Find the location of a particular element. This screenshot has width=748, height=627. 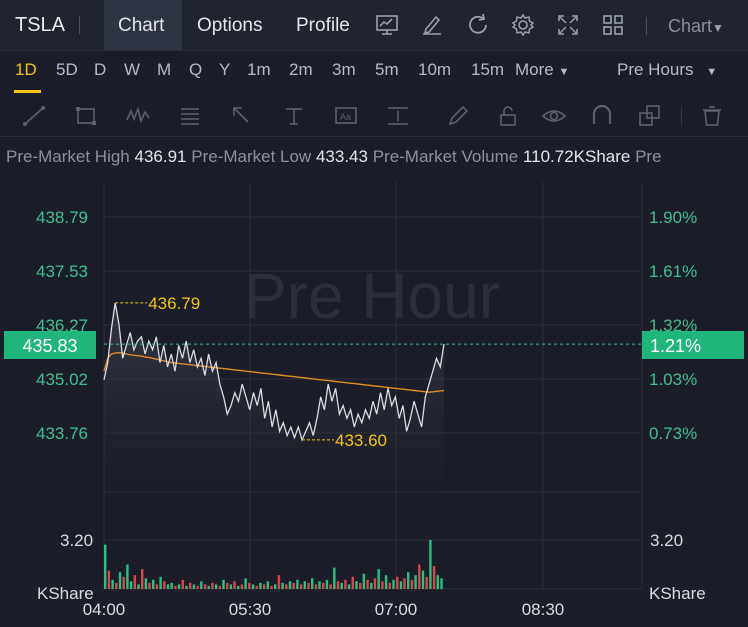

magnet-icon is located at coordinates (602, 116).